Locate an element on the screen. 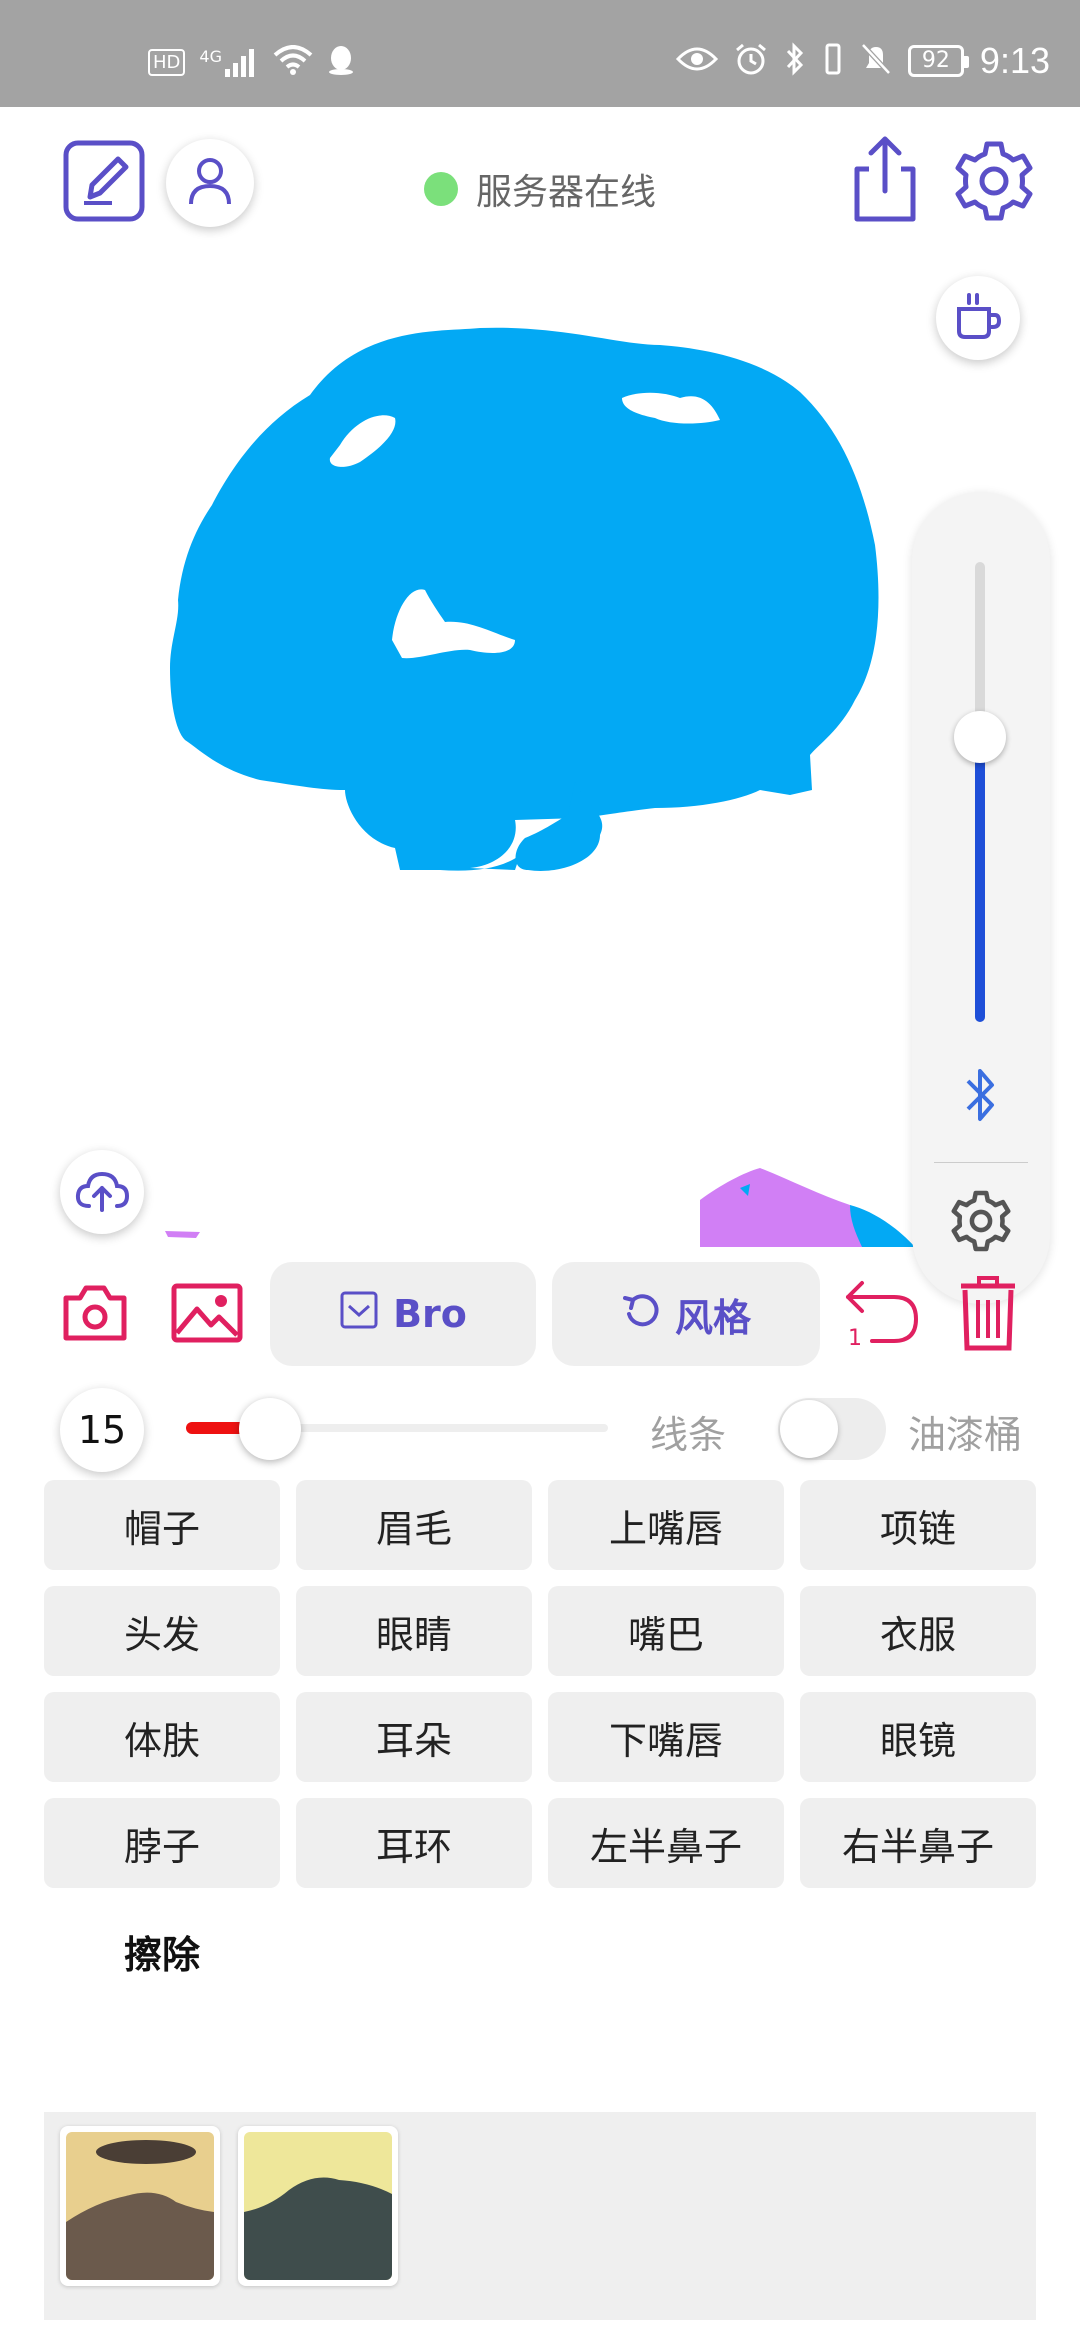 The height and width of the screenshot is (2340, 1080). server-status-dot is located at coordinates (441, 189).